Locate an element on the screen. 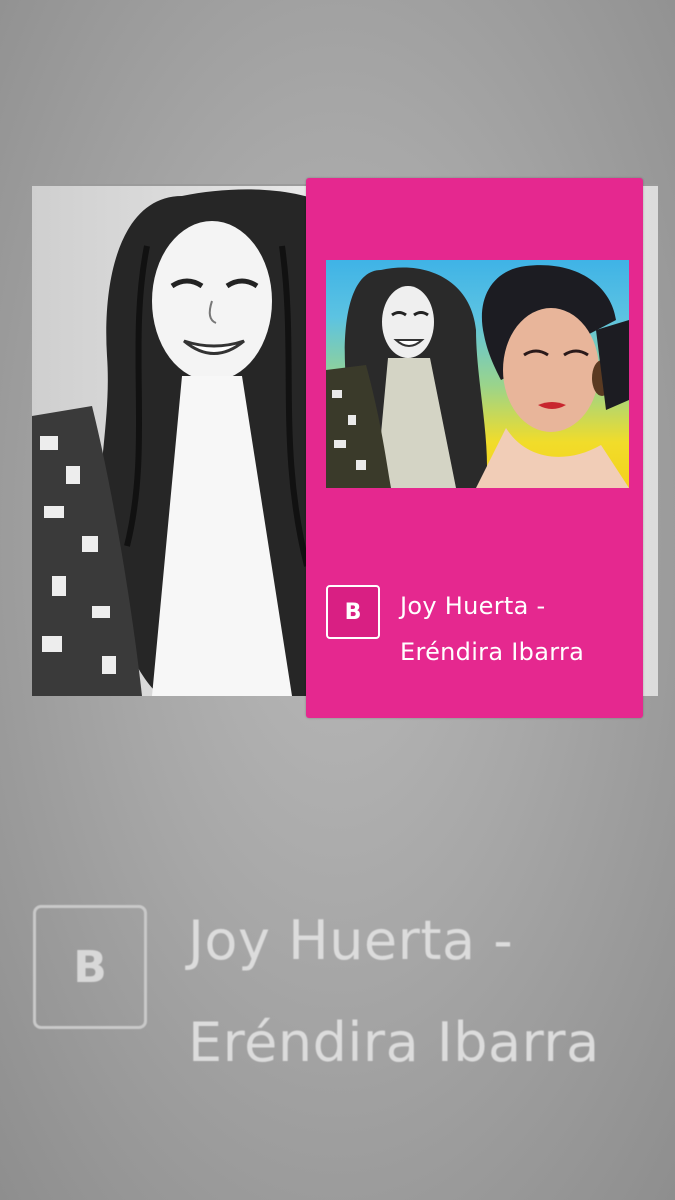 The height and width of the screenshot is (1200, 675). background-logo-letter: B is located at coordinates (90, 967).